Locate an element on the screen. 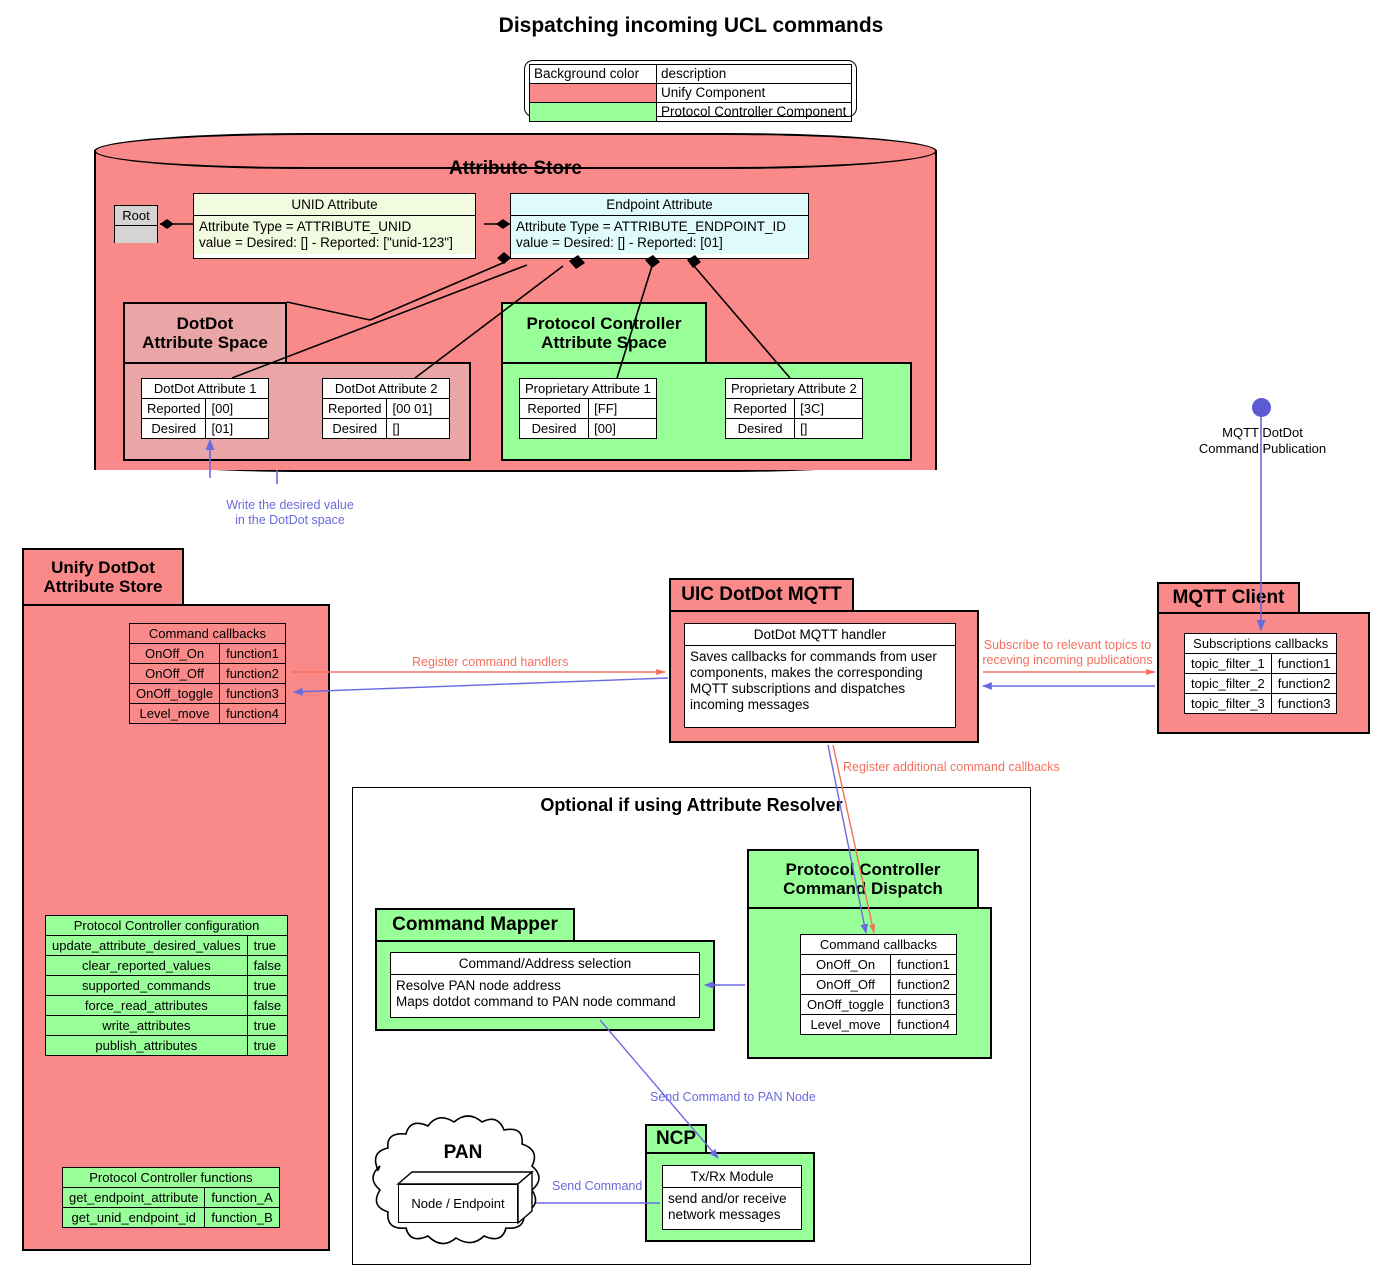  label-send-command: Send Command is located at coordinates (597, 1186).